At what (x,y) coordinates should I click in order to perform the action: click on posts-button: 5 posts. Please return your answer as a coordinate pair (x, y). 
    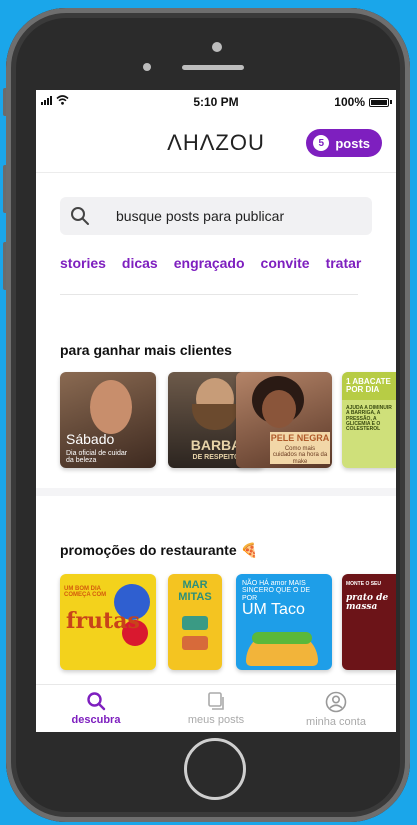
    Looking at the image, I should click on (344, 143).